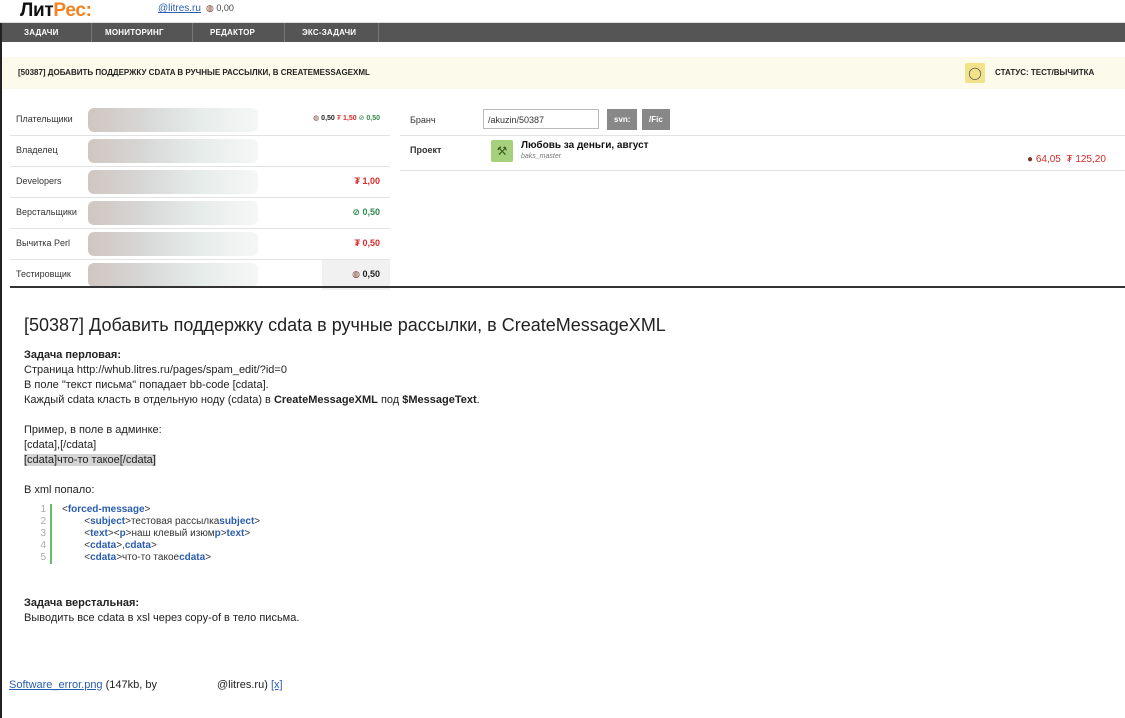 This screenshot has width=1125, height=718. I want to click on litres-logo: ЛитРес:, so click(56, 11).